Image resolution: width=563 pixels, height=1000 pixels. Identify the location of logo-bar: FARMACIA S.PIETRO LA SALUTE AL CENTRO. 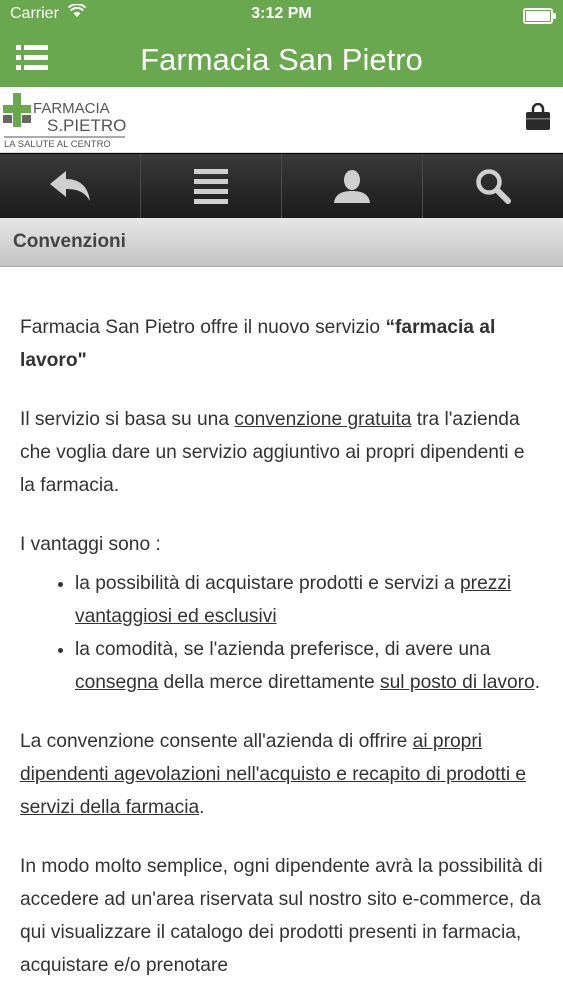
(281, 120).